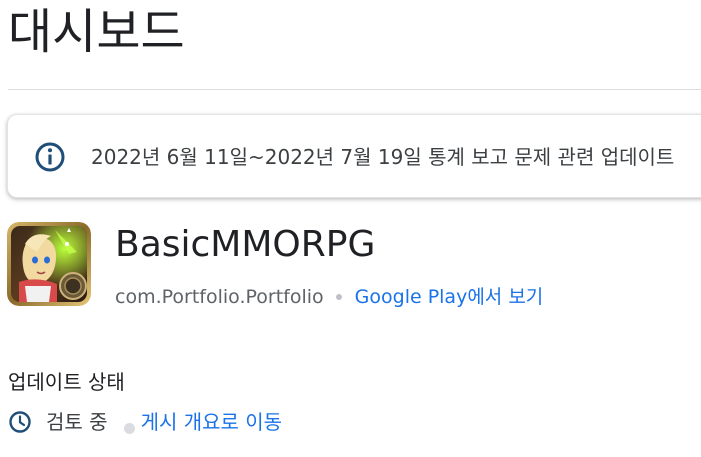  What do you see at coordinates (77, 422) in the screenshot?
I see `status-text: 검토 중` at bounding box center [77, 422].